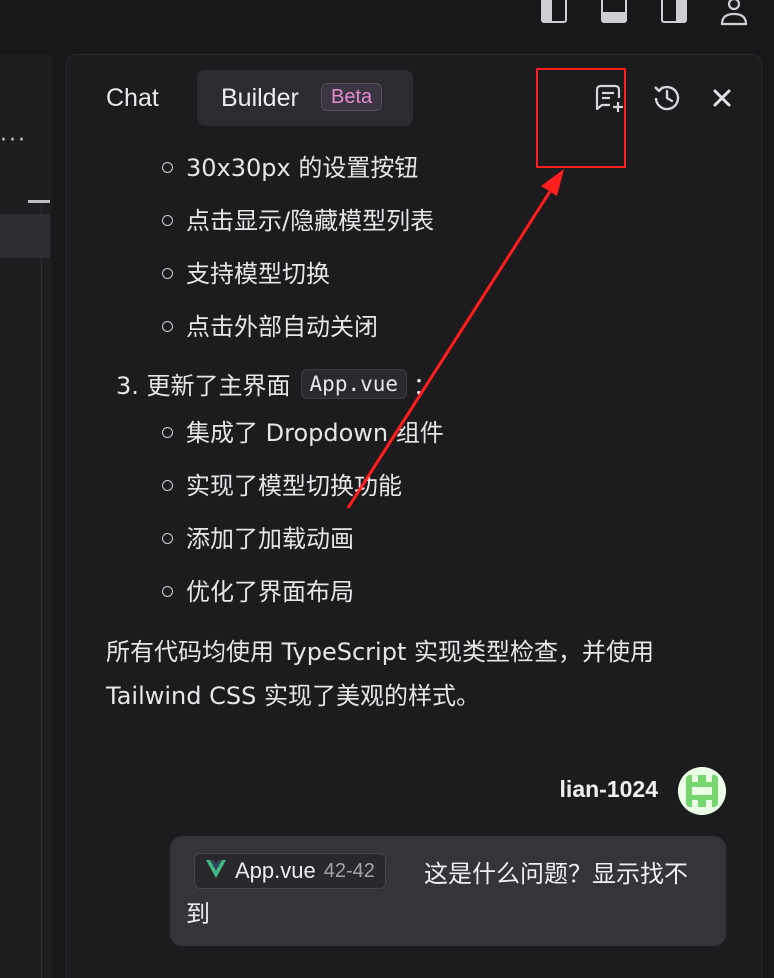 This screenshot has height=978, width=774. Describe the element at coordinates (25, 236) in the screenshot. I see `selected-list-row` at that location.